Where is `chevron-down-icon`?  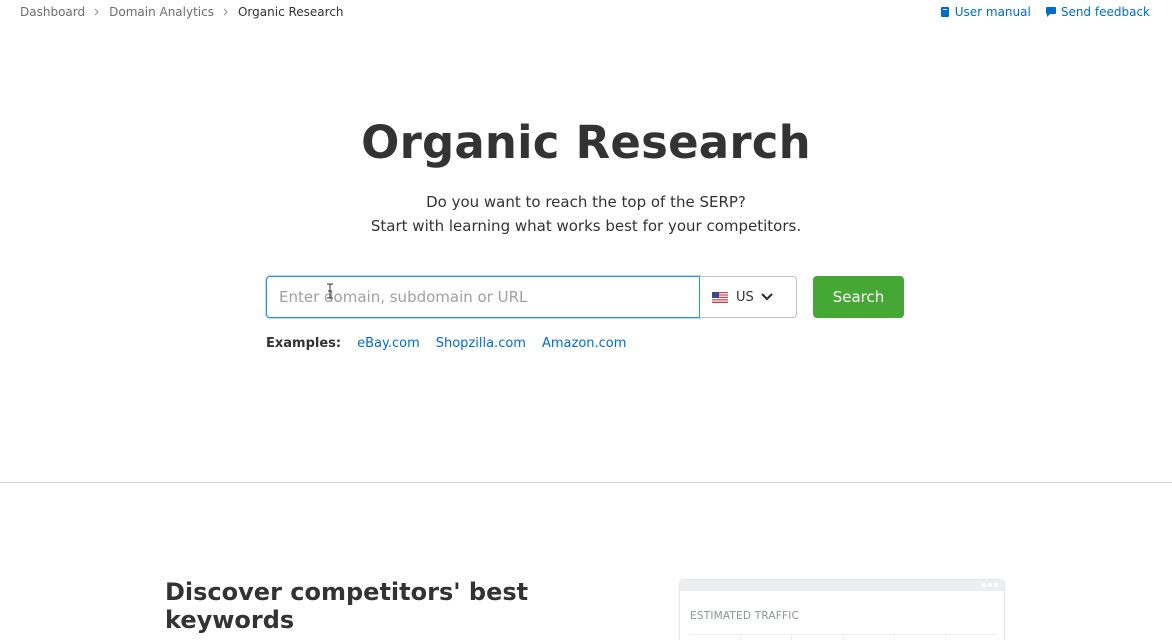 chevron-down-icon is located at coordinates (767, 297).